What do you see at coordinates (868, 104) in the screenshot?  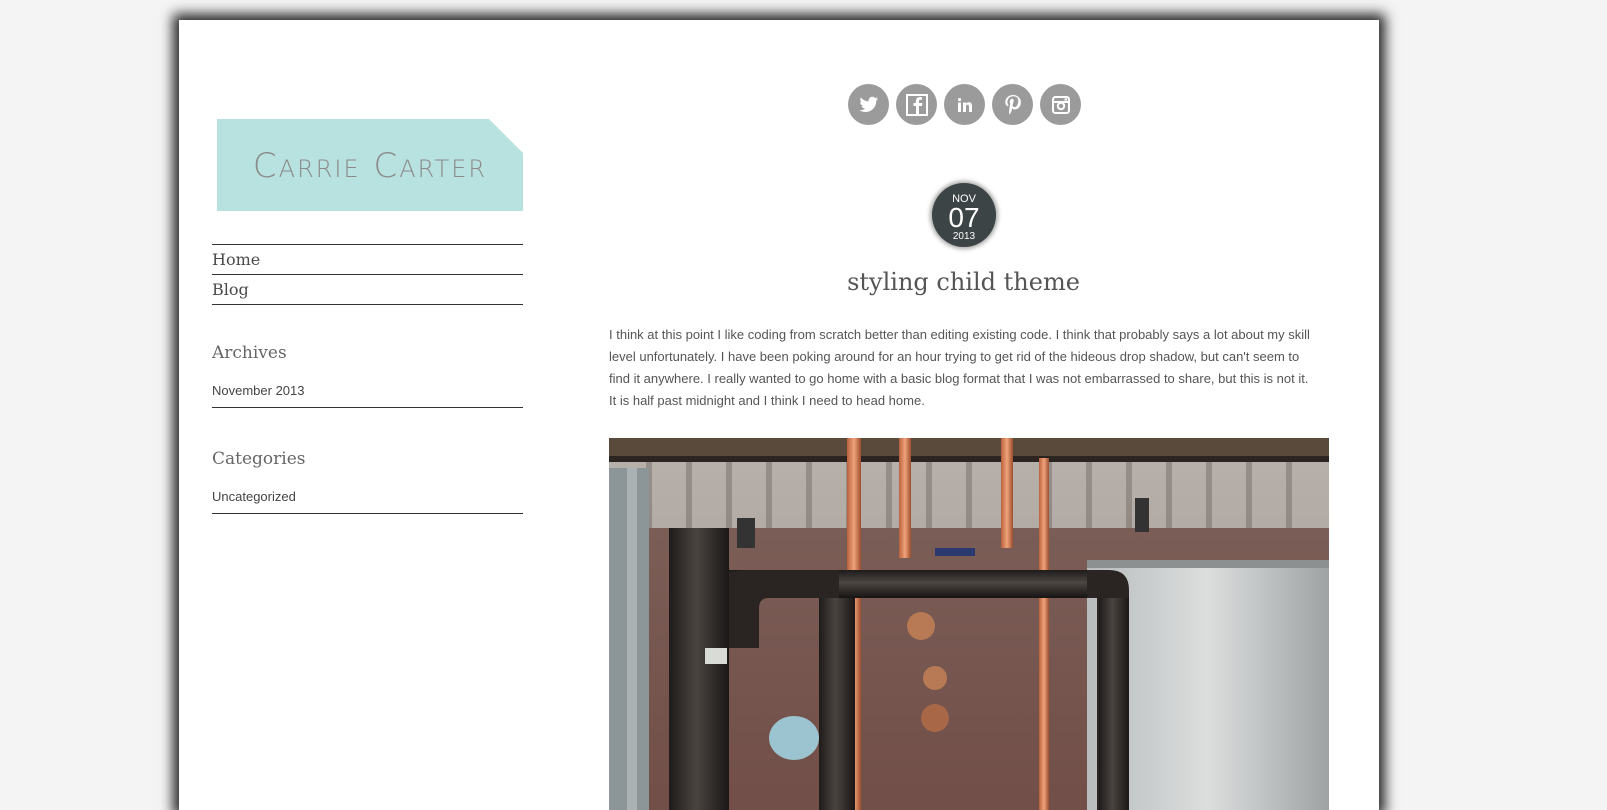 I see `twitter-icon` at bounding box center [868, 104].